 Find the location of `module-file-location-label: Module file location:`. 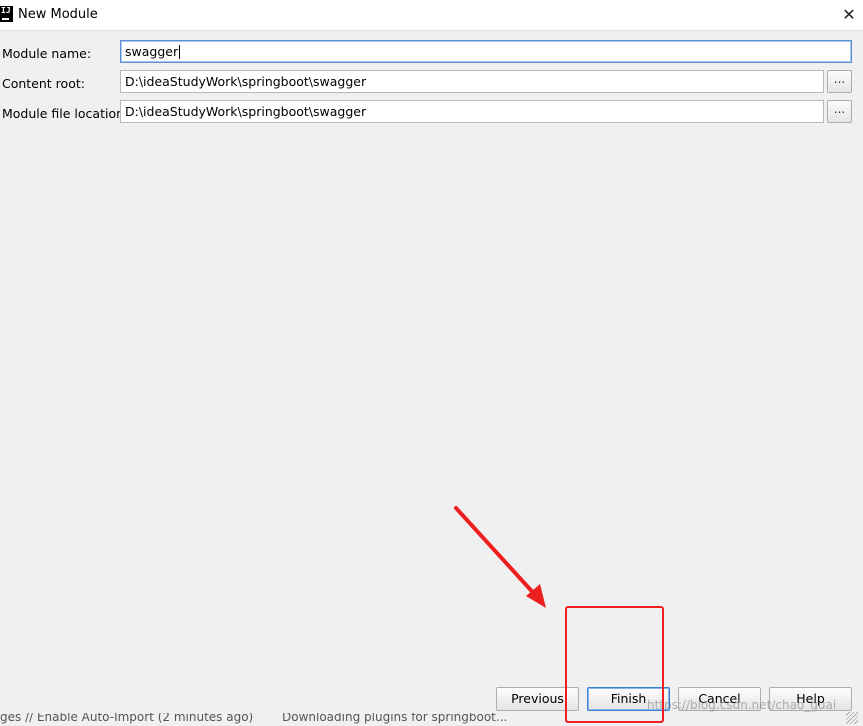

module-file-location-label: Module file location: is located at coordinates (65, 113).